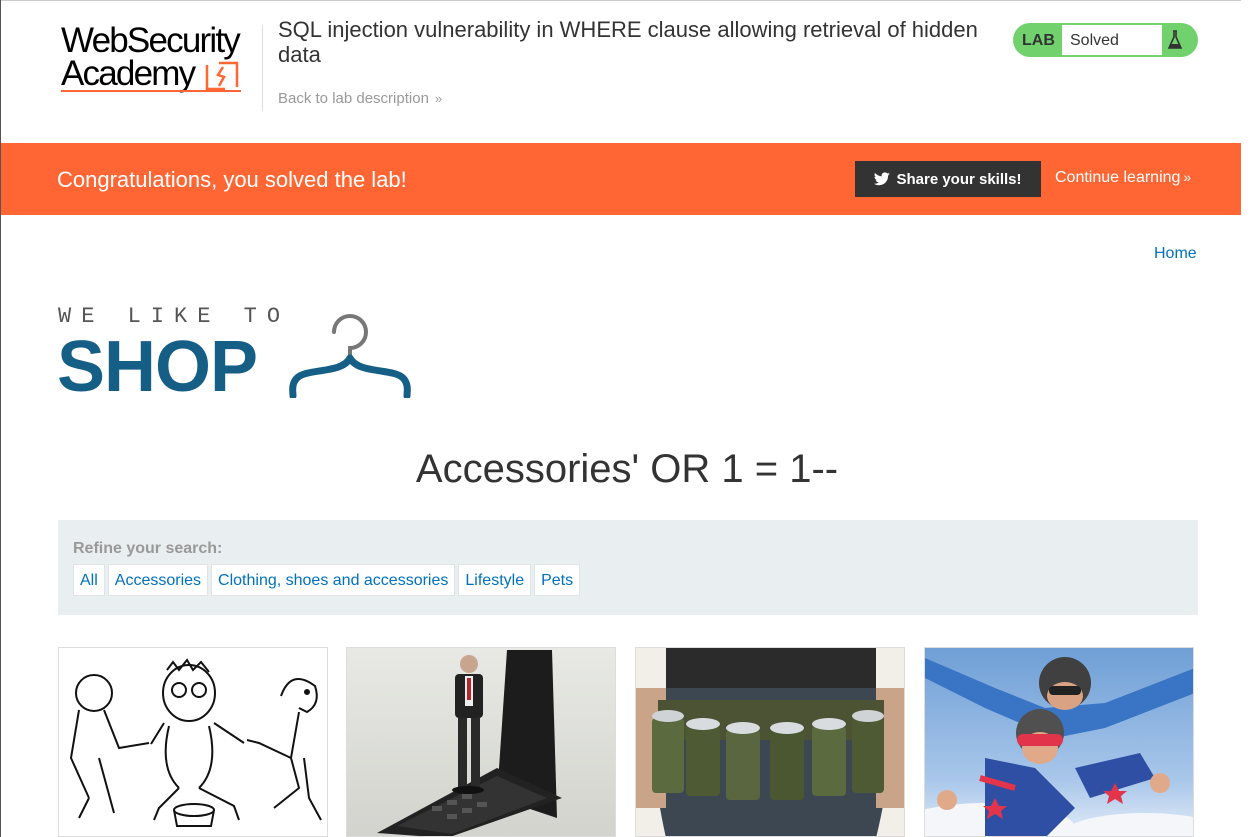  I want to click on product-image-skydivers, so click(1059, 742).